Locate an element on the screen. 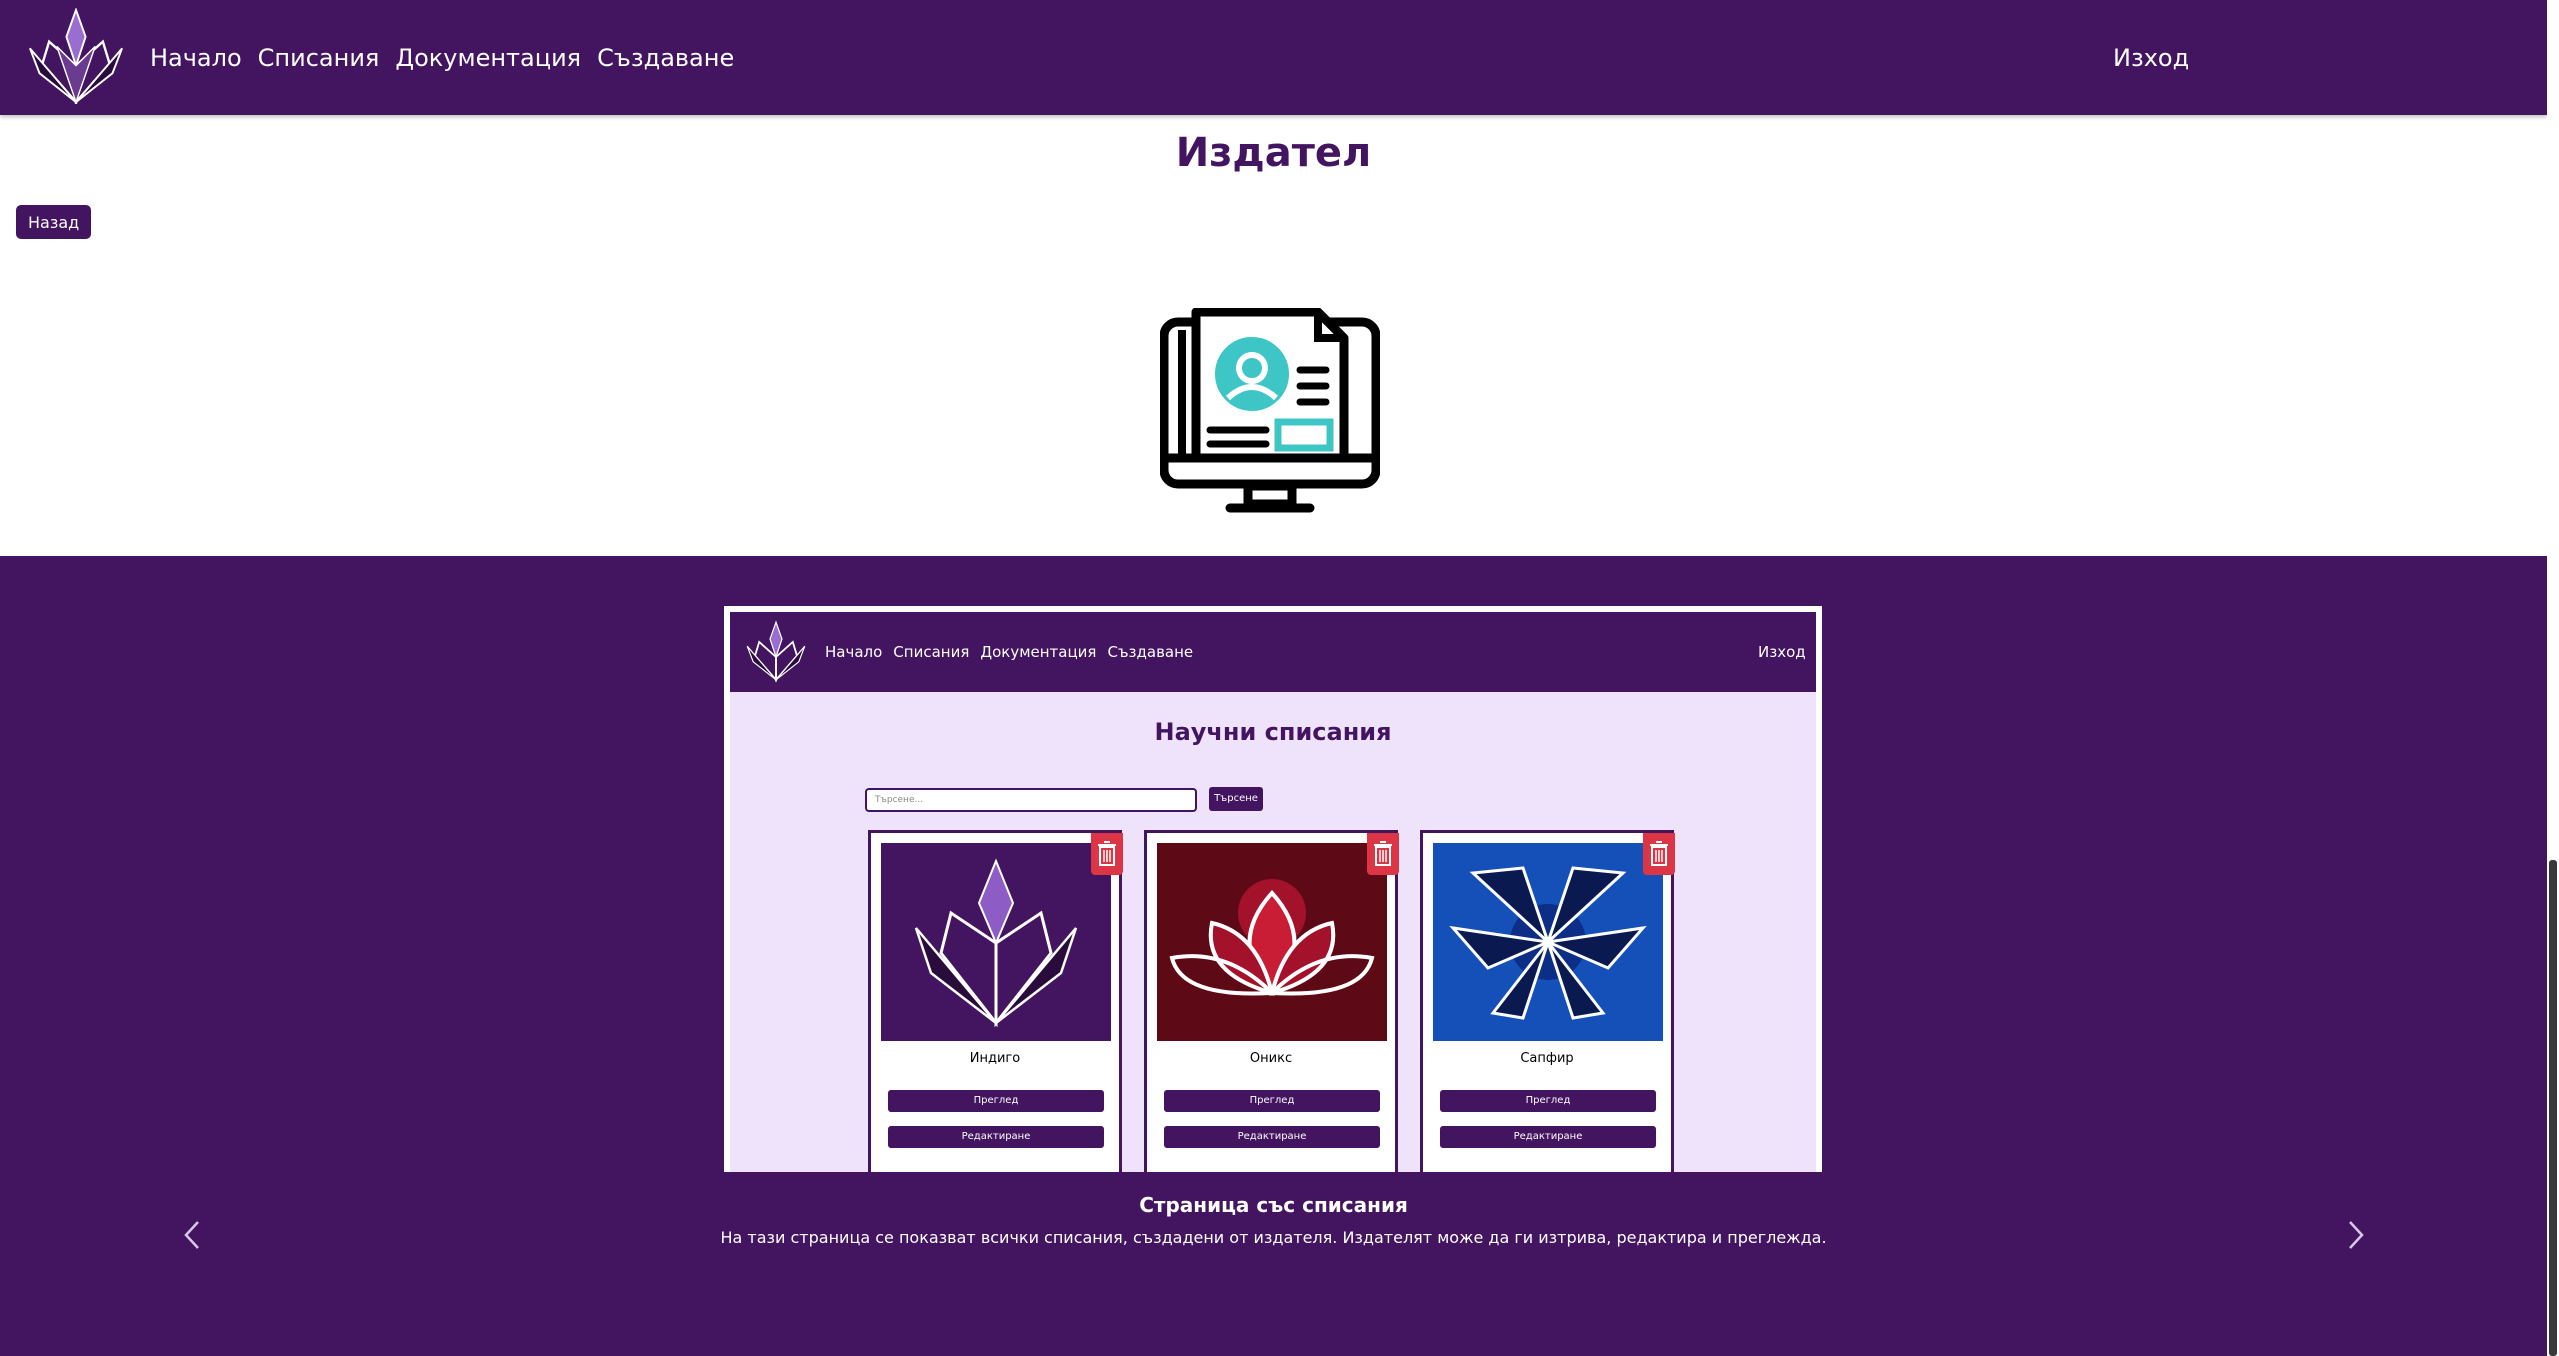 The width and height of the screenshot is (2559, 1356). onyx-cover-image is located at coordinates (1272, 942).